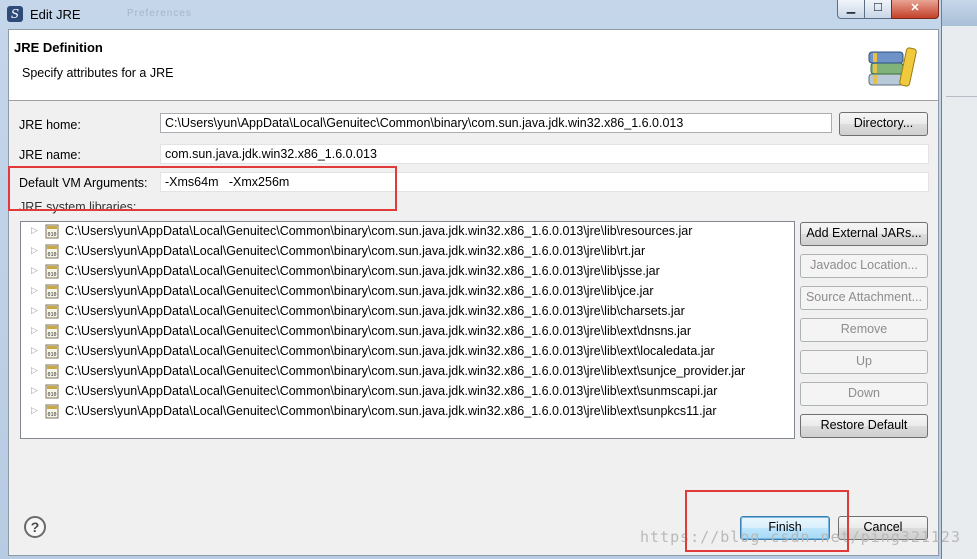 The width and height of the screenshot is (977, 559). What do you see at coordinates (878, 9) in the screenshot?
I see `maximize-button: ☐` at bounding box center [878, 9].